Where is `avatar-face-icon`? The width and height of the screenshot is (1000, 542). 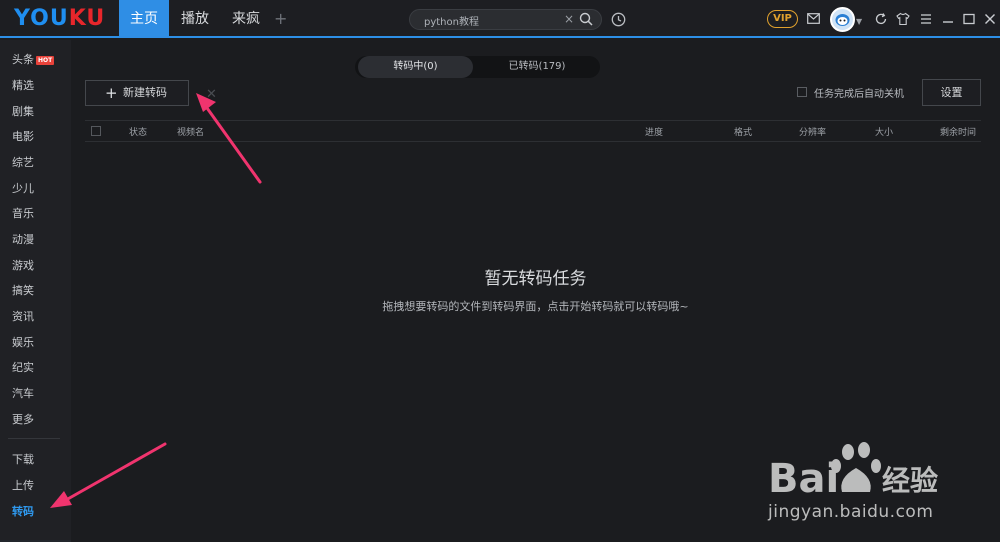 avatar-face-icon is located at coordinates (842, 19).